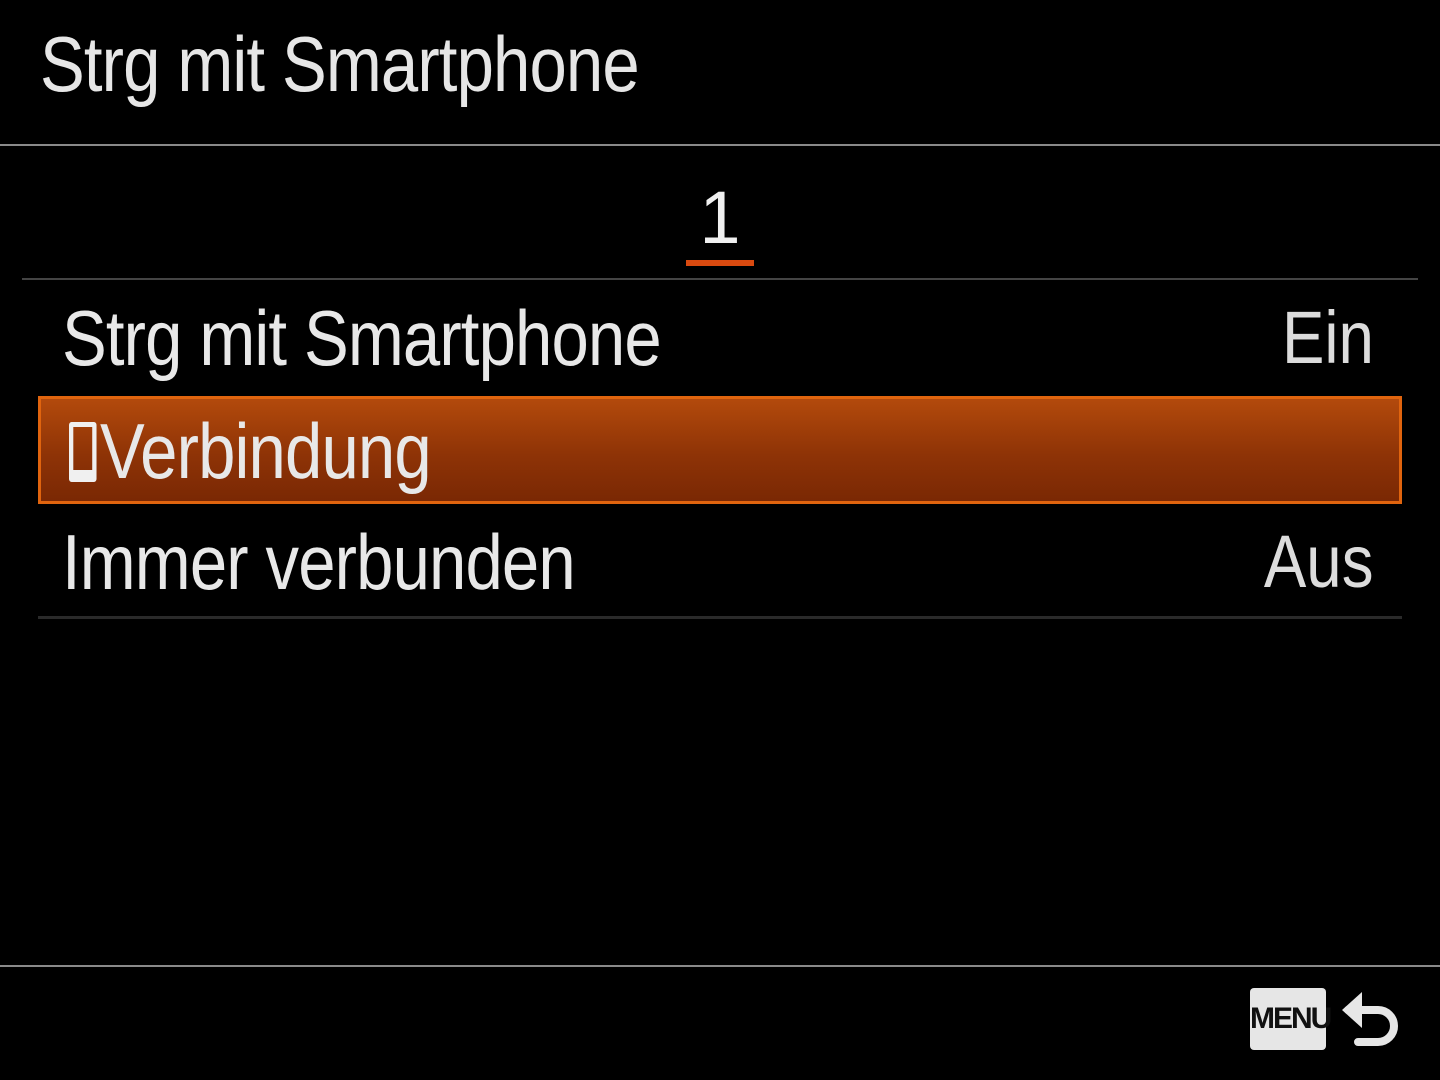  I want to click on title-divider, so click(720, 145).